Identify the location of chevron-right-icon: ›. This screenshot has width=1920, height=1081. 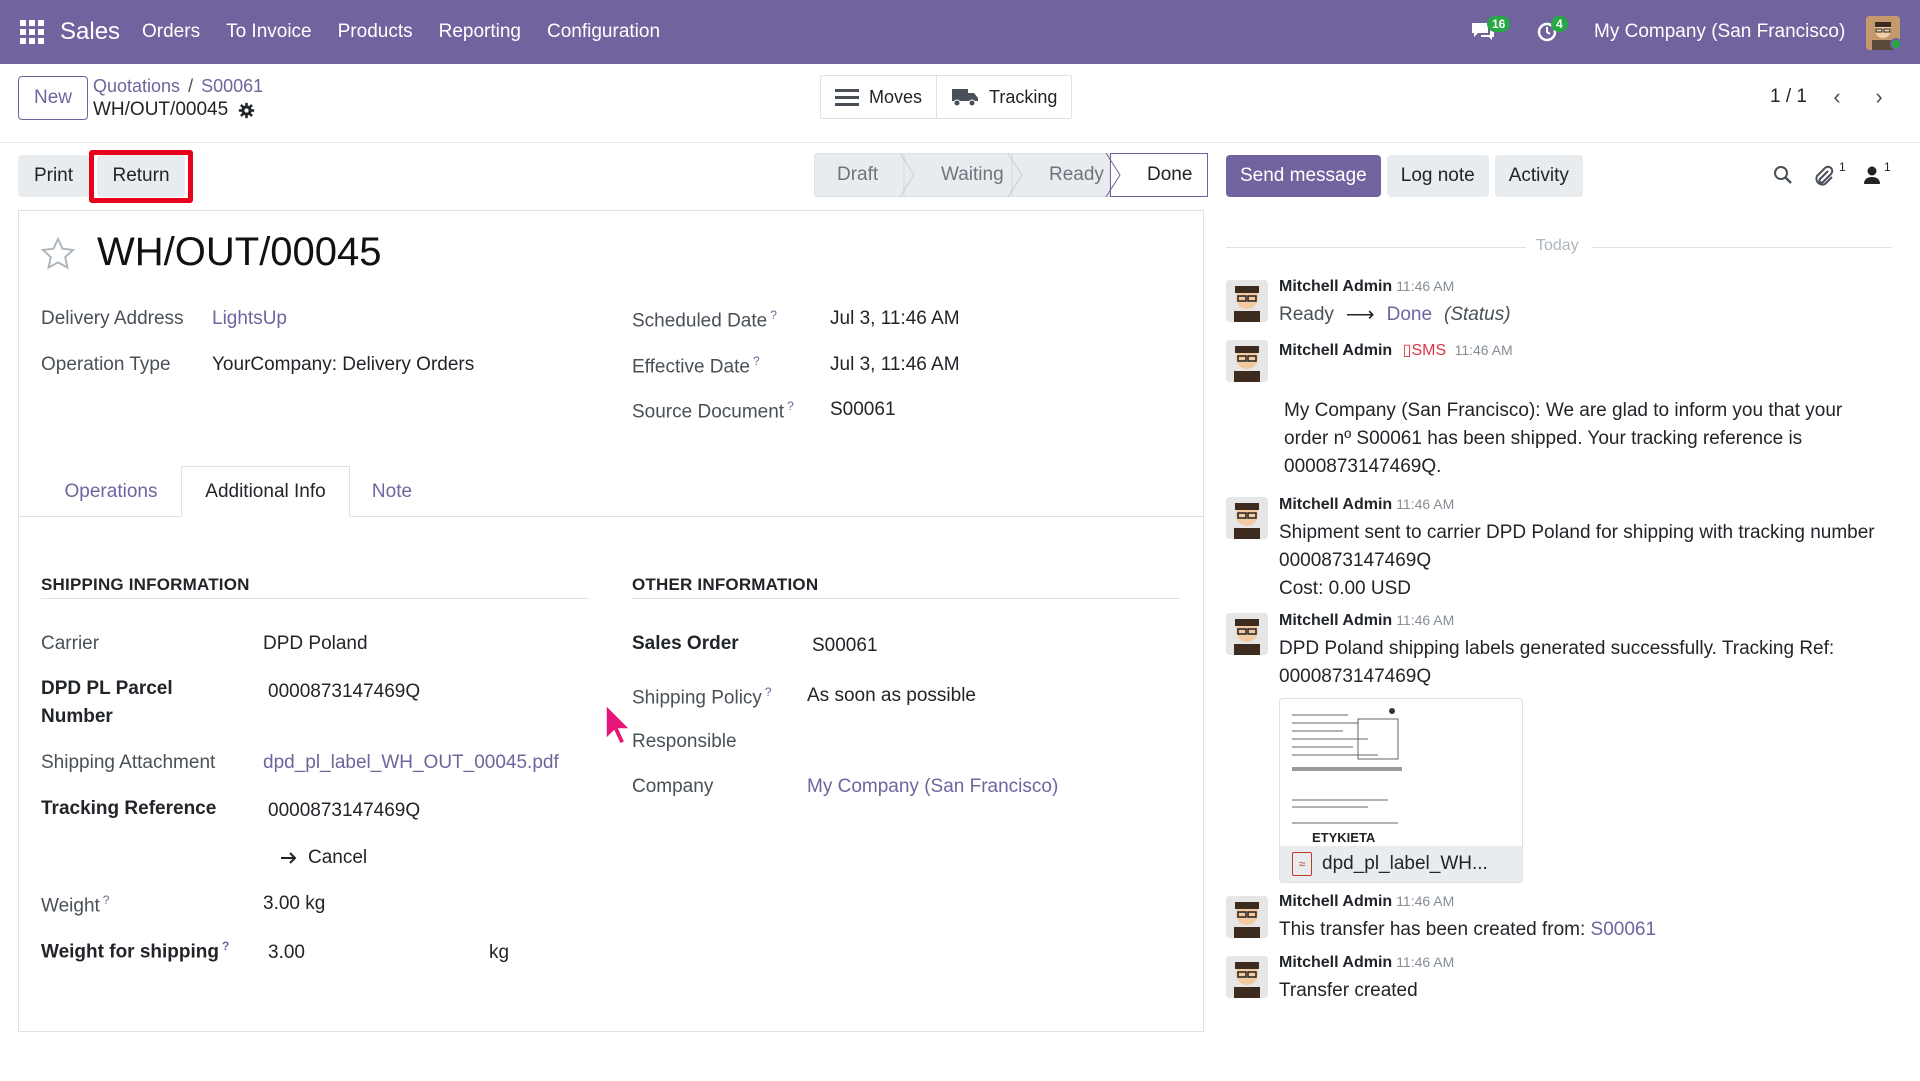
(1879, 97).